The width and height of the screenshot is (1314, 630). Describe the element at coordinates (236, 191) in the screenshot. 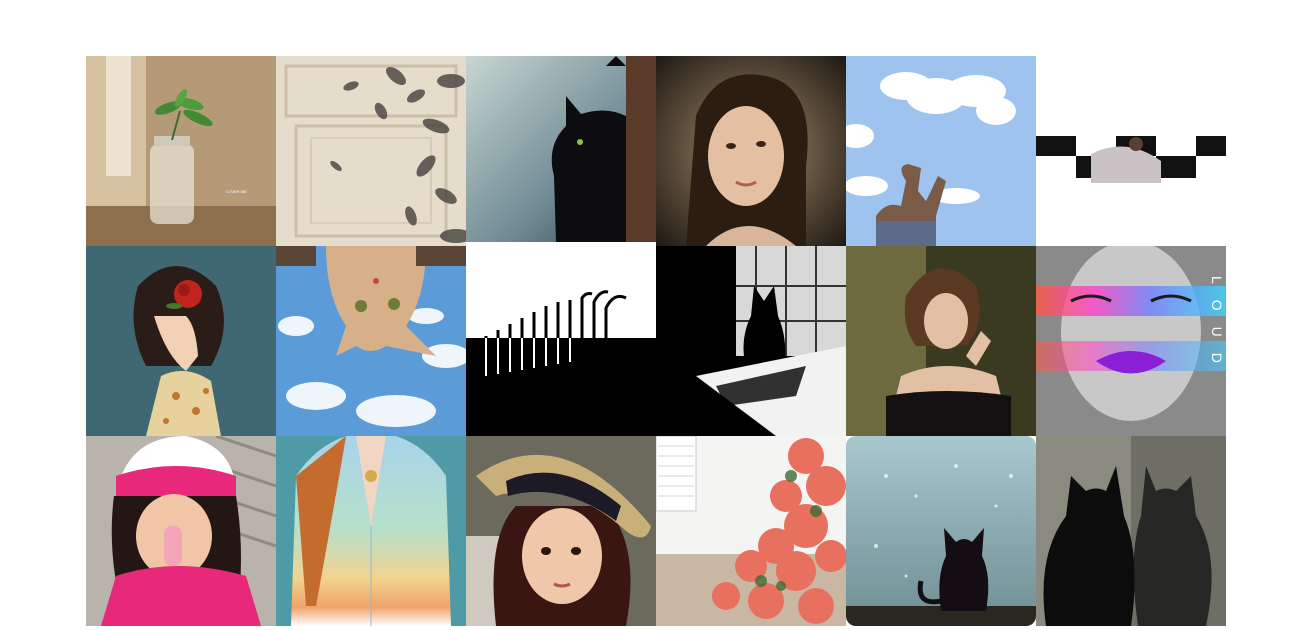

I see `watermark-text: LOVER ME` at that location.